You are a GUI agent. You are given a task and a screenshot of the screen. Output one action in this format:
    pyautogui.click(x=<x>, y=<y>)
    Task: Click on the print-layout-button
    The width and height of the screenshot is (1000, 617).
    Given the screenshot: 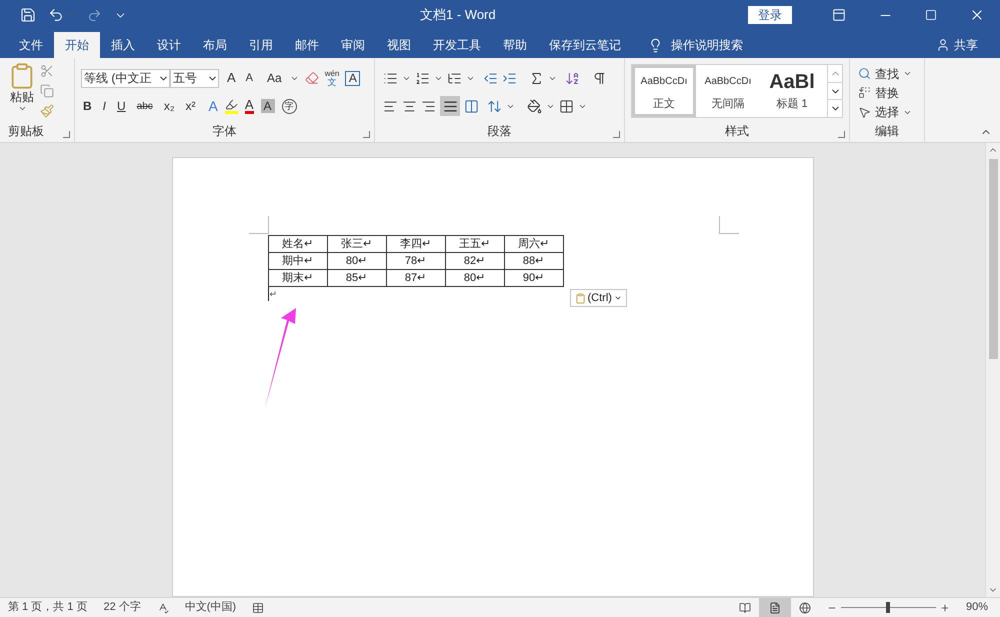 What is the action you would take?
    pyautogui.click(x=774, y=607)
    